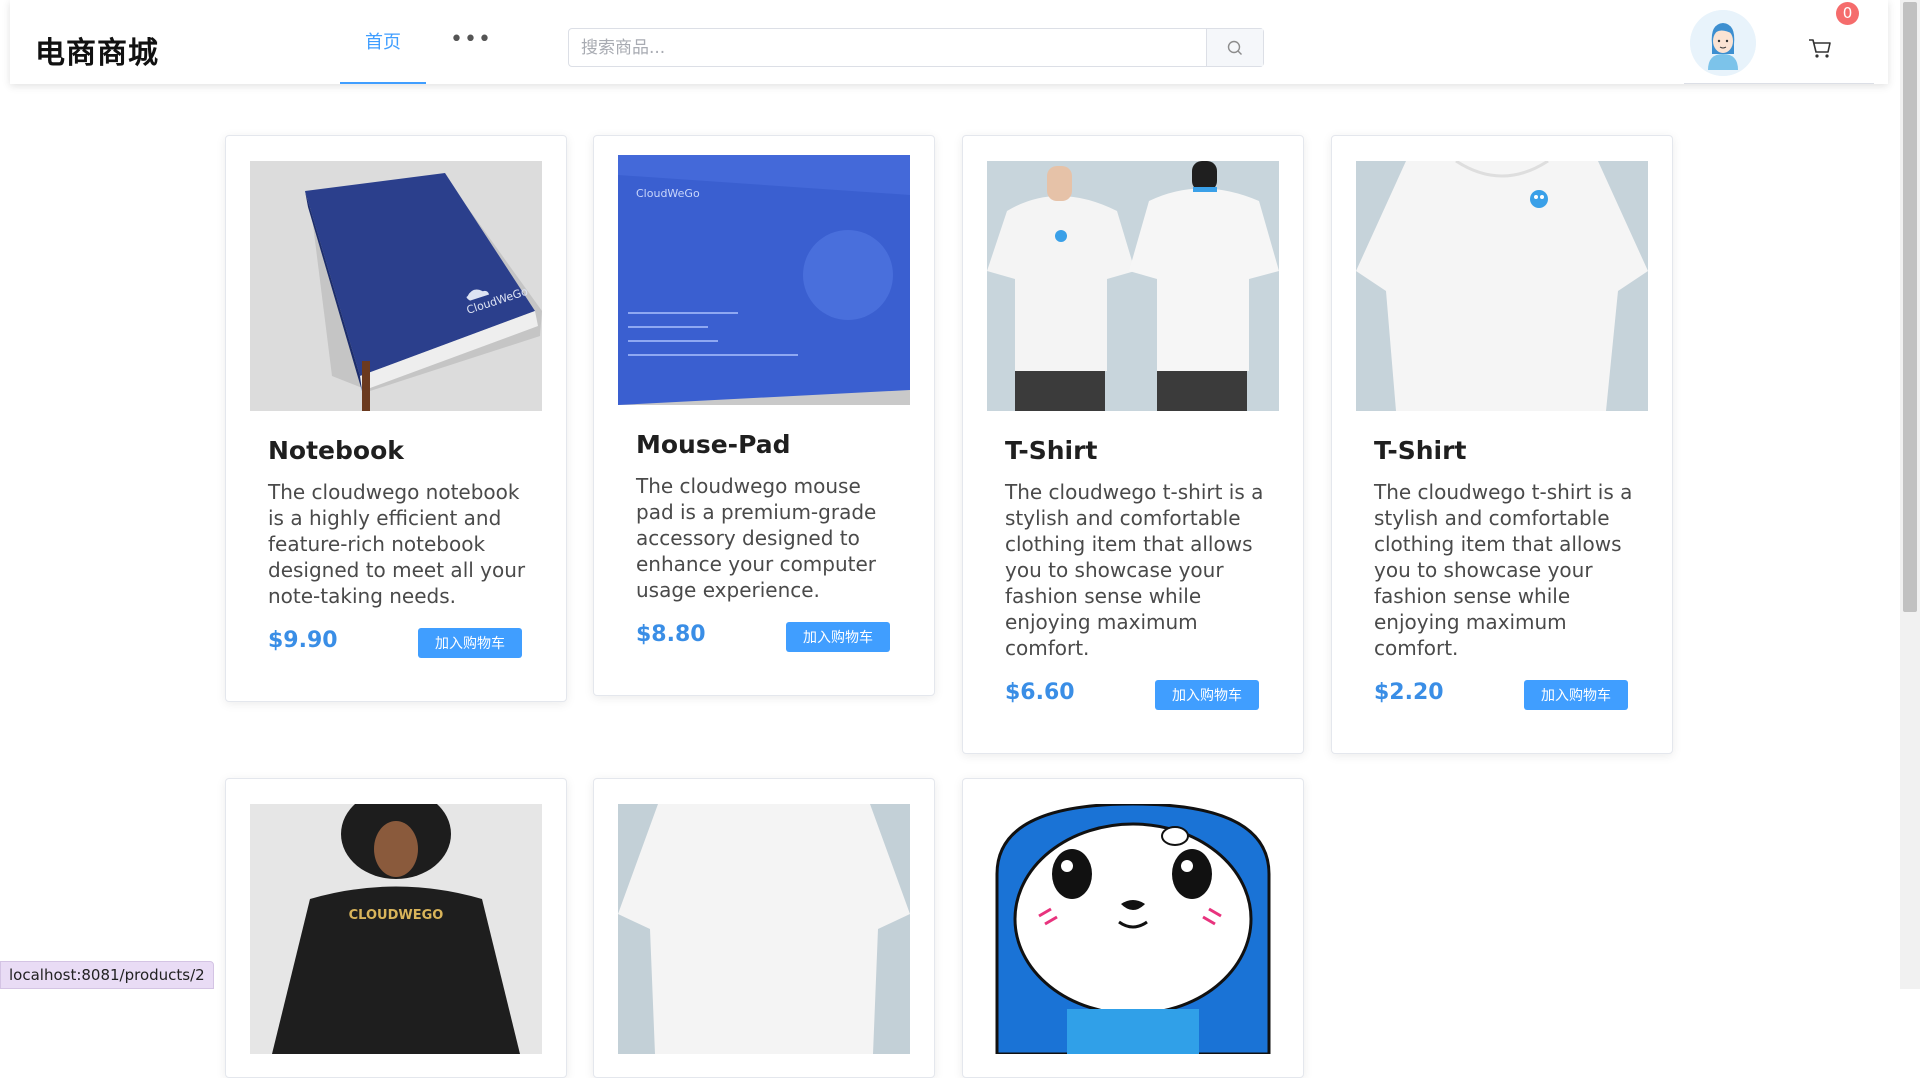 The width and height of the screenshot is (1920, 1078). I want to click on page-scrollbar, so click(1910, 494).